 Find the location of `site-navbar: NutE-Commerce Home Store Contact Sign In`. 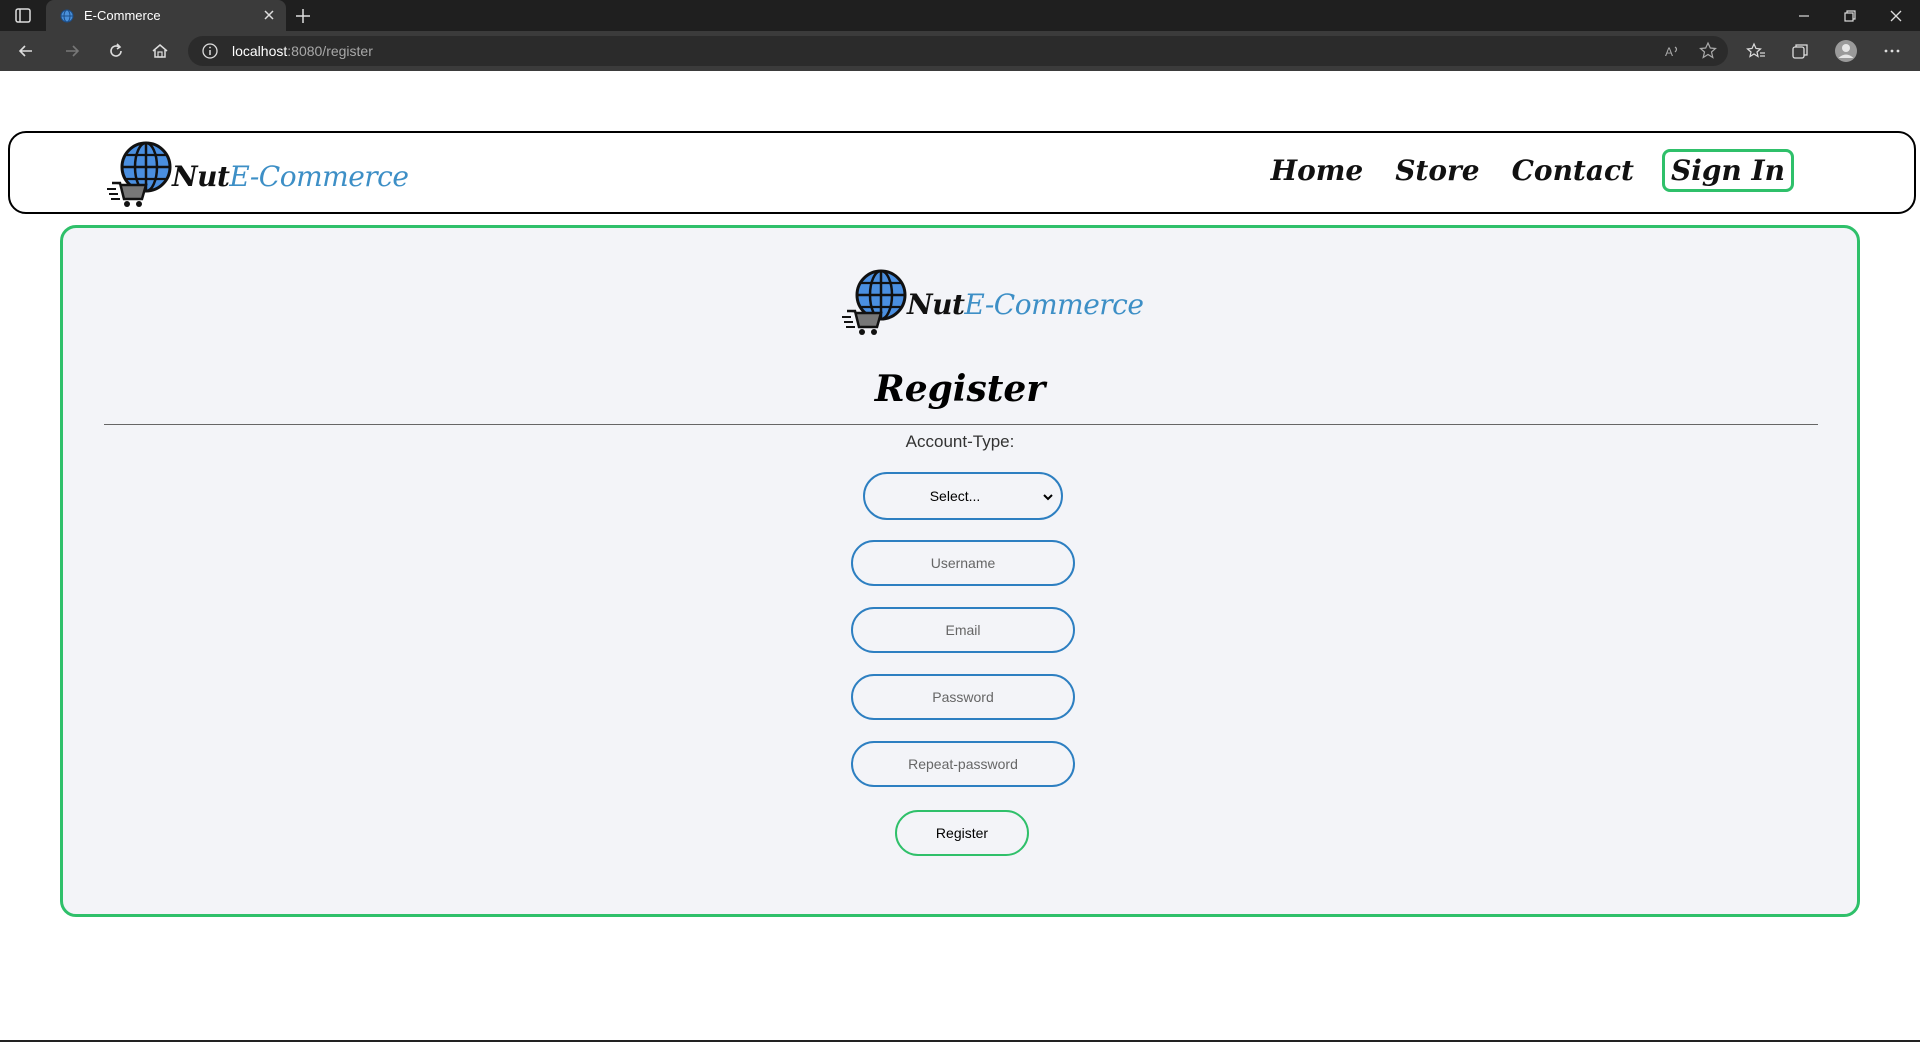

site-navbar: NutE-Commerce Home Store Contact Sign In is located at coordinates (962, 172).